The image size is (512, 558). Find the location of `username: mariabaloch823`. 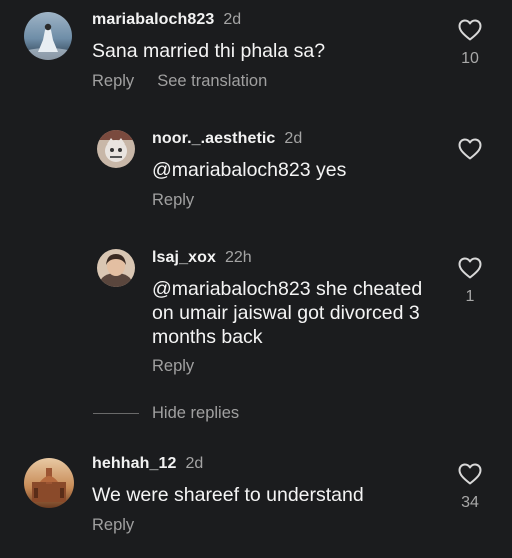

username: mariabaloch823 is located at coordinates (153, 20).